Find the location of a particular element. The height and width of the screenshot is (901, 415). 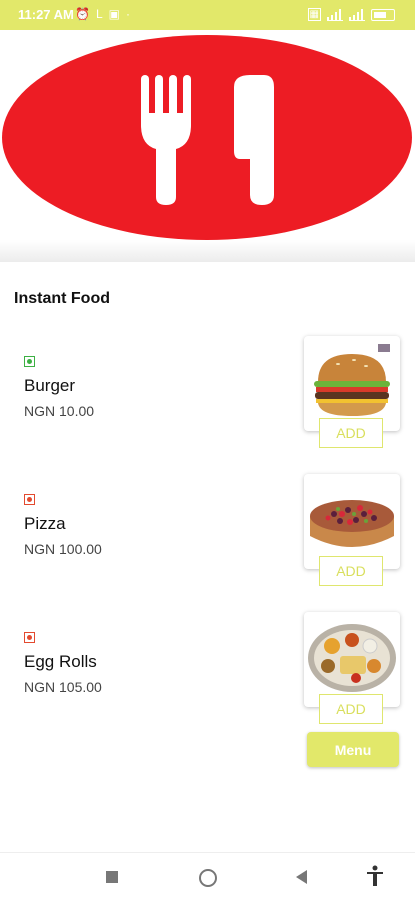

home-icon is located at coordinates (208, 878).